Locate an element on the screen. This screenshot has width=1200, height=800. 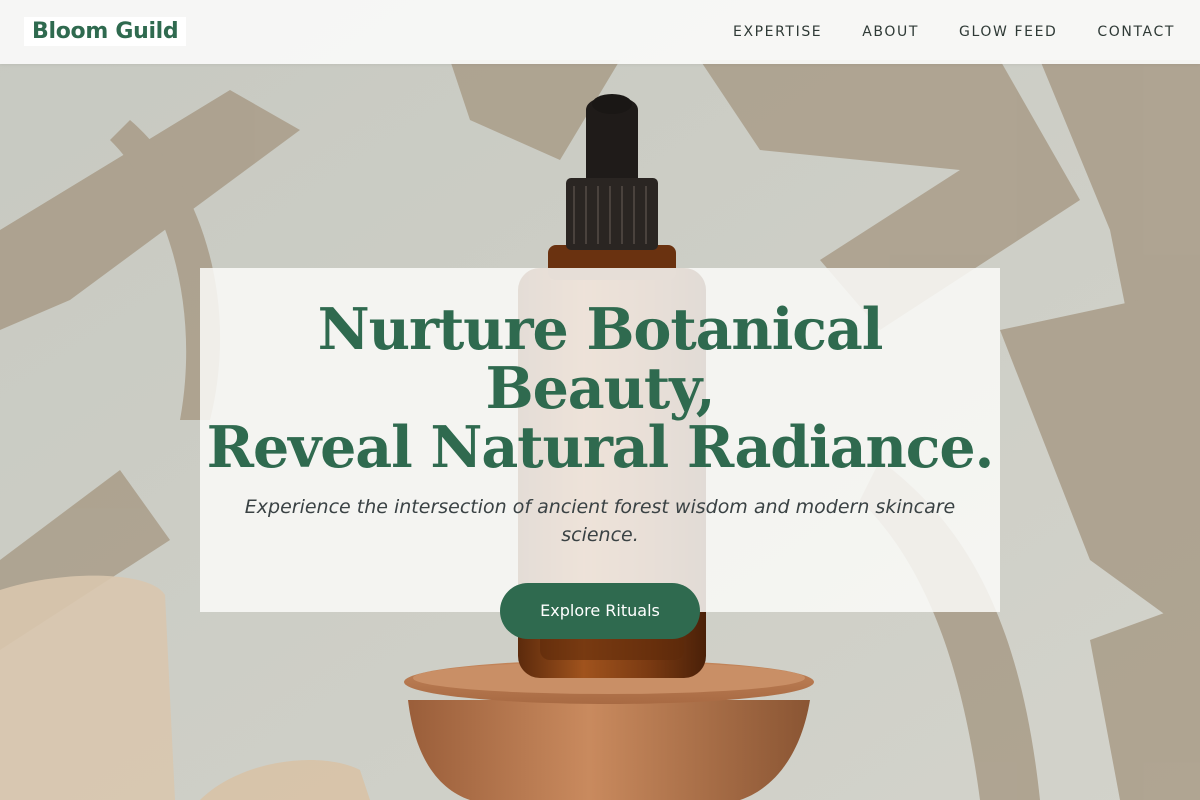
nav-link-expertise: EXPERTISE is located at coordinates (777, 32).